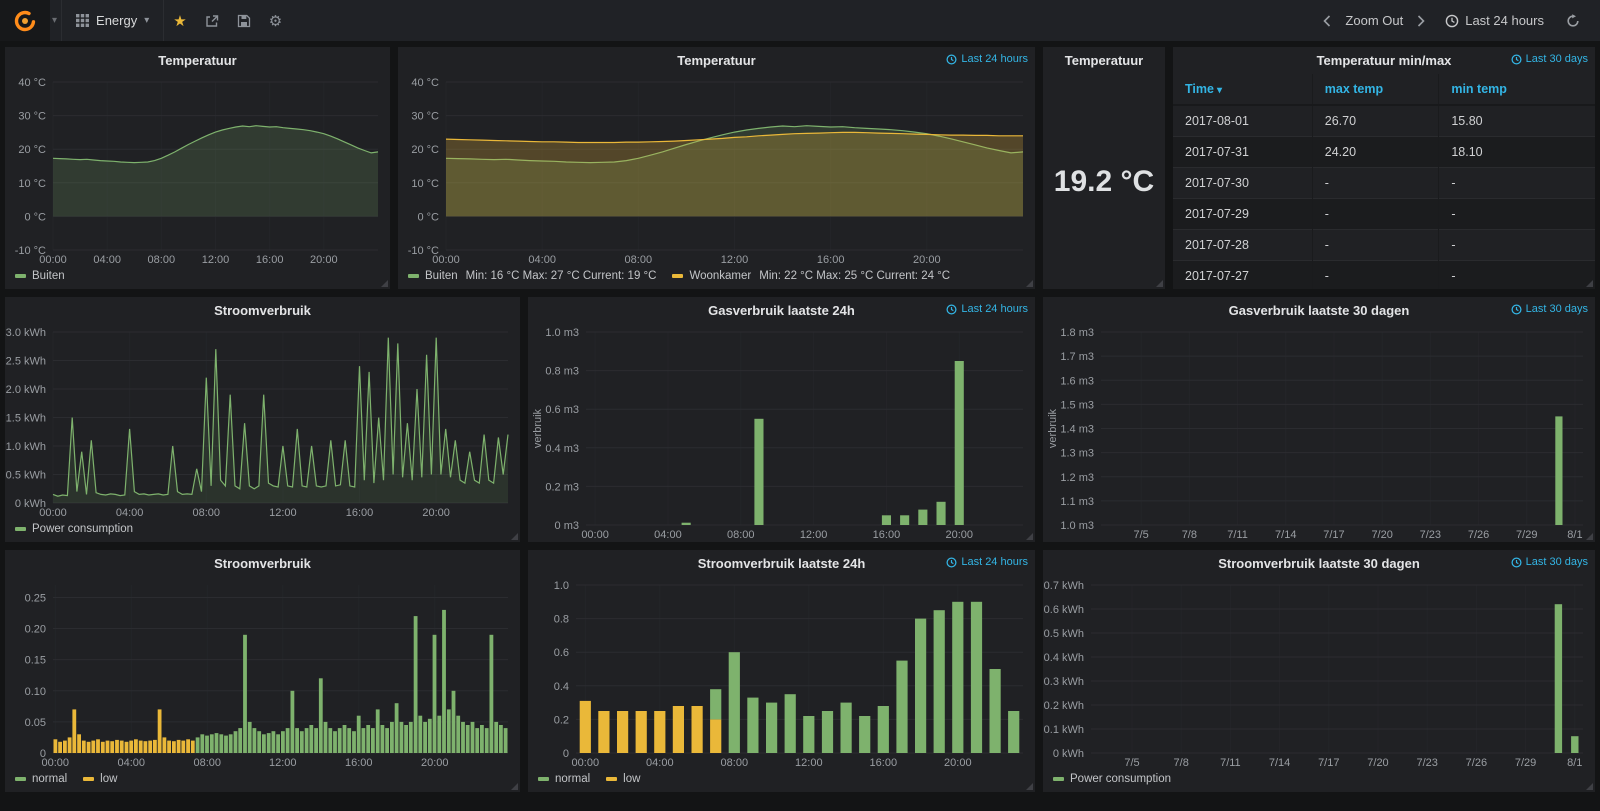  Describe the element at coordinates (561, 620) in the screenshot. I see `svg-text: 0.8` at that location.